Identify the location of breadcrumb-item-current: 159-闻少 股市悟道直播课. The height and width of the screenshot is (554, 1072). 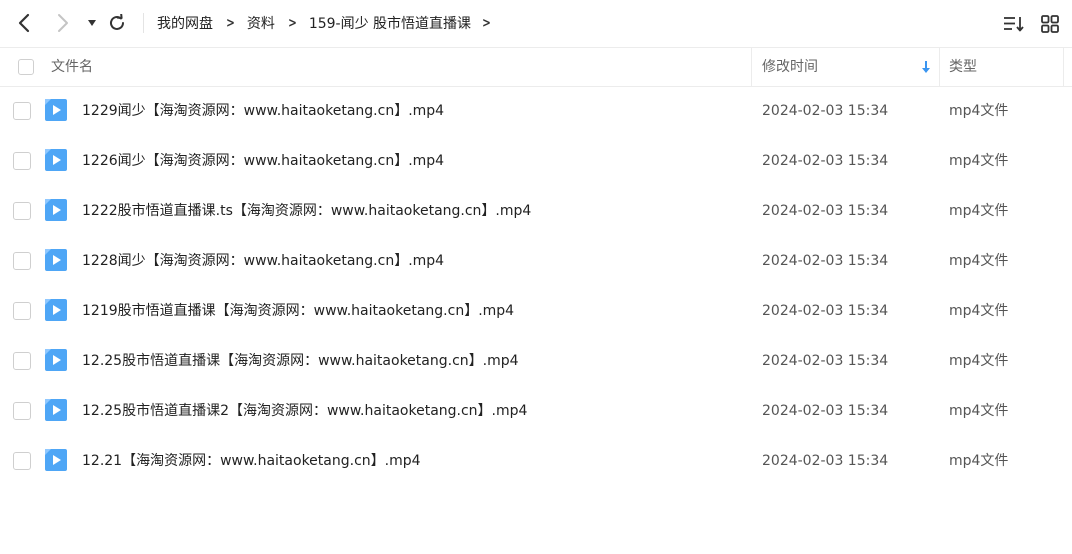
(390, 23).